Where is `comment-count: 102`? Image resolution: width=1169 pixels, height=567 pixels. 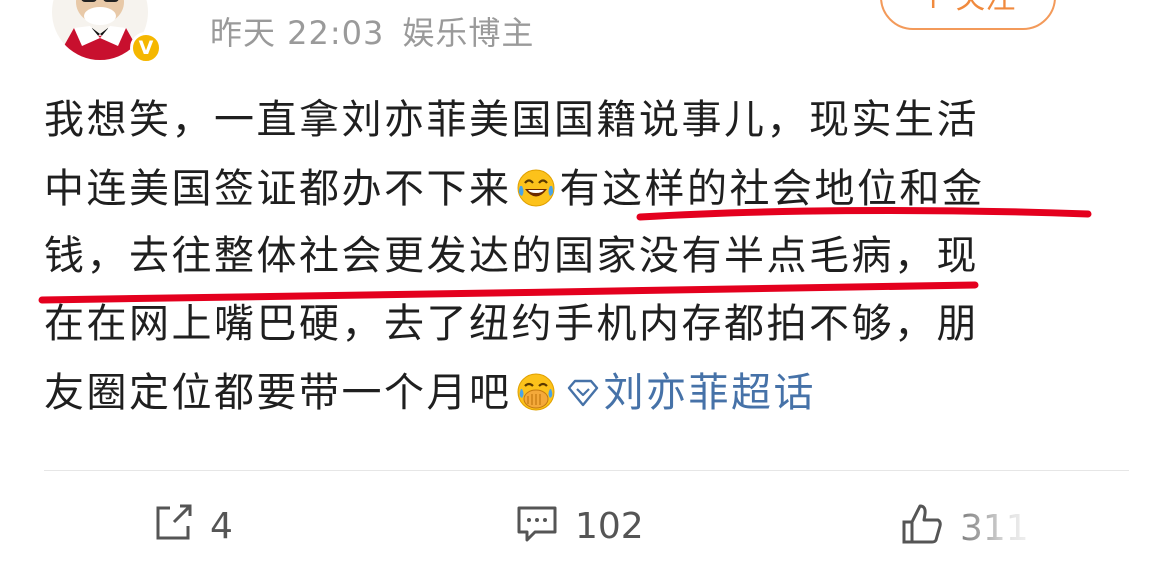
comment-count: 102 is located at coordinates (609, 526).